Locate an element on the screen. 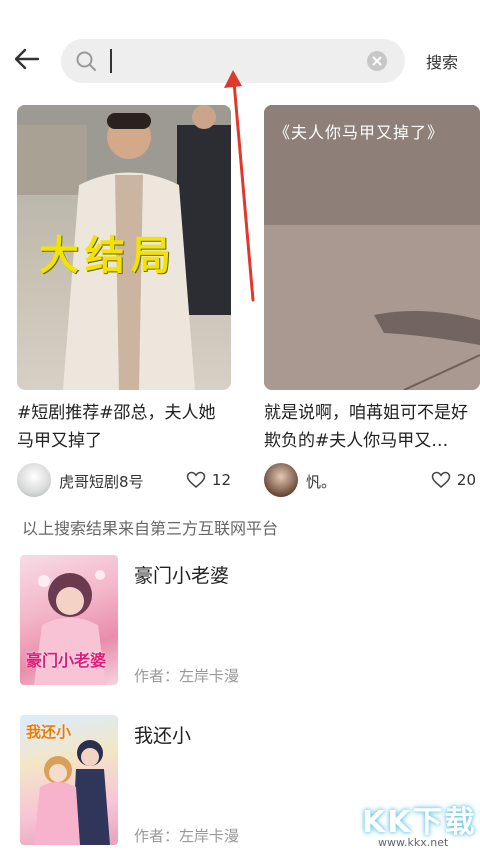 The image size is (480, 853). like-count: 20 is located at coordinates (466, 480).